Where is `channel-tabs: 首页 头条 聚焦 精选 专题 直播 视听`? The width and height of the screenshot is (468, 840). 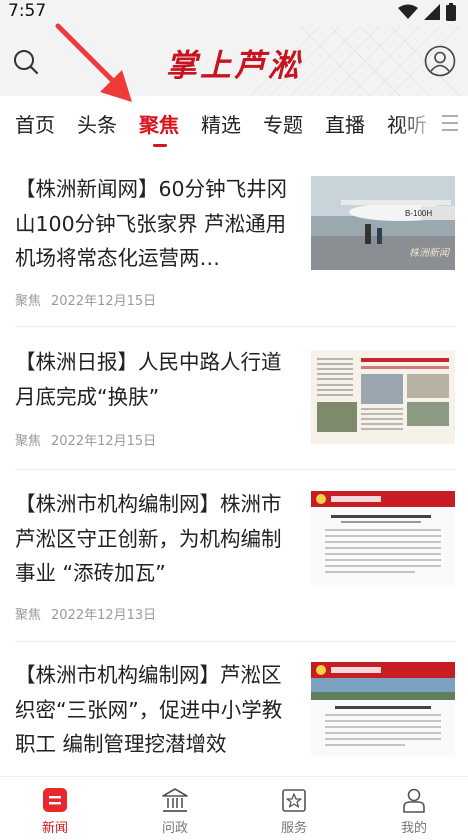 channel-tabs: 首页 头条 聚焦 精选 专题 直播 视听 is located at coordinates (234, 124).